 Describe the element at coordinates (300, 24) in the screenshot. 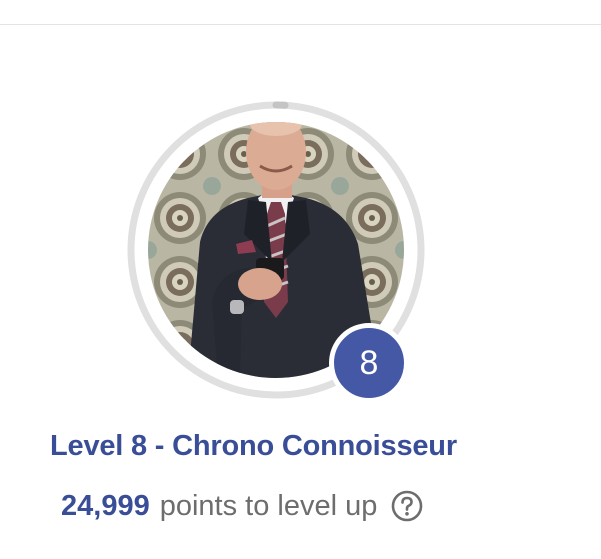

I see `top-divider` at that location.